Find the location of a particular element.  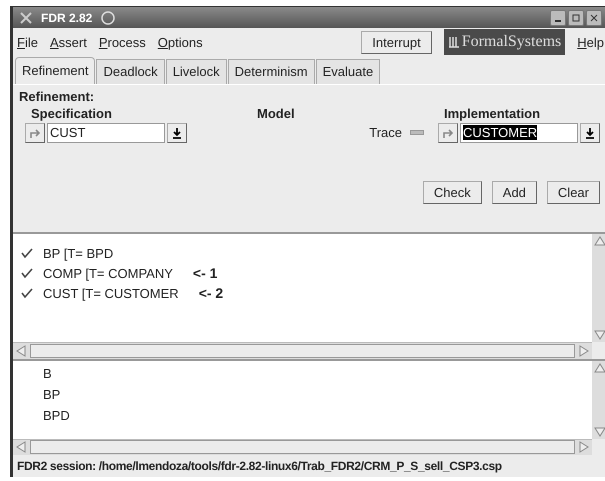

annotation-text: <- 1 is located at coordinates (205, 273).